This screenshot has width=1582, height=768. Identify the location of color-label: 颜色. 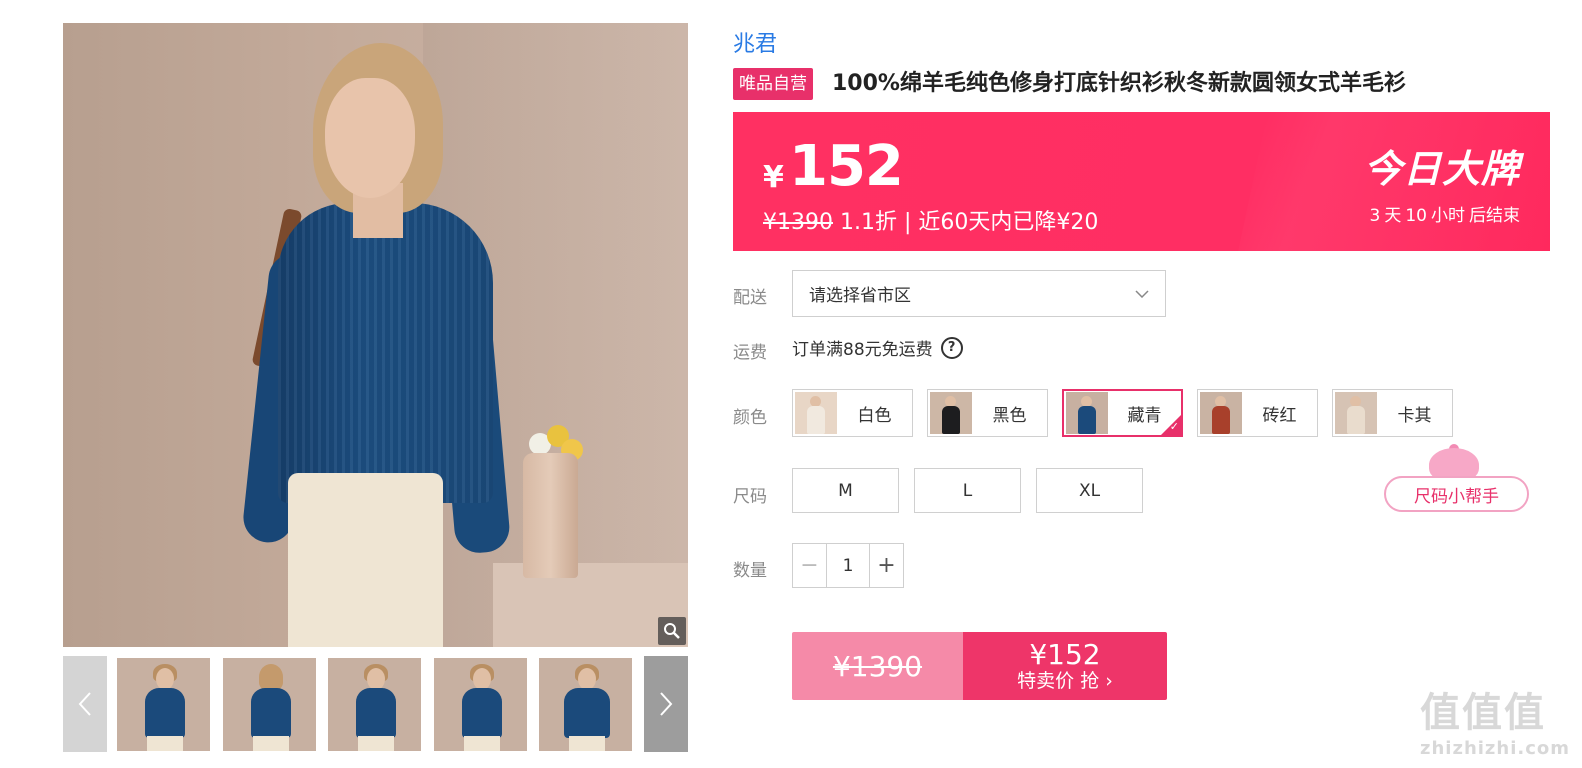
(750, 418).